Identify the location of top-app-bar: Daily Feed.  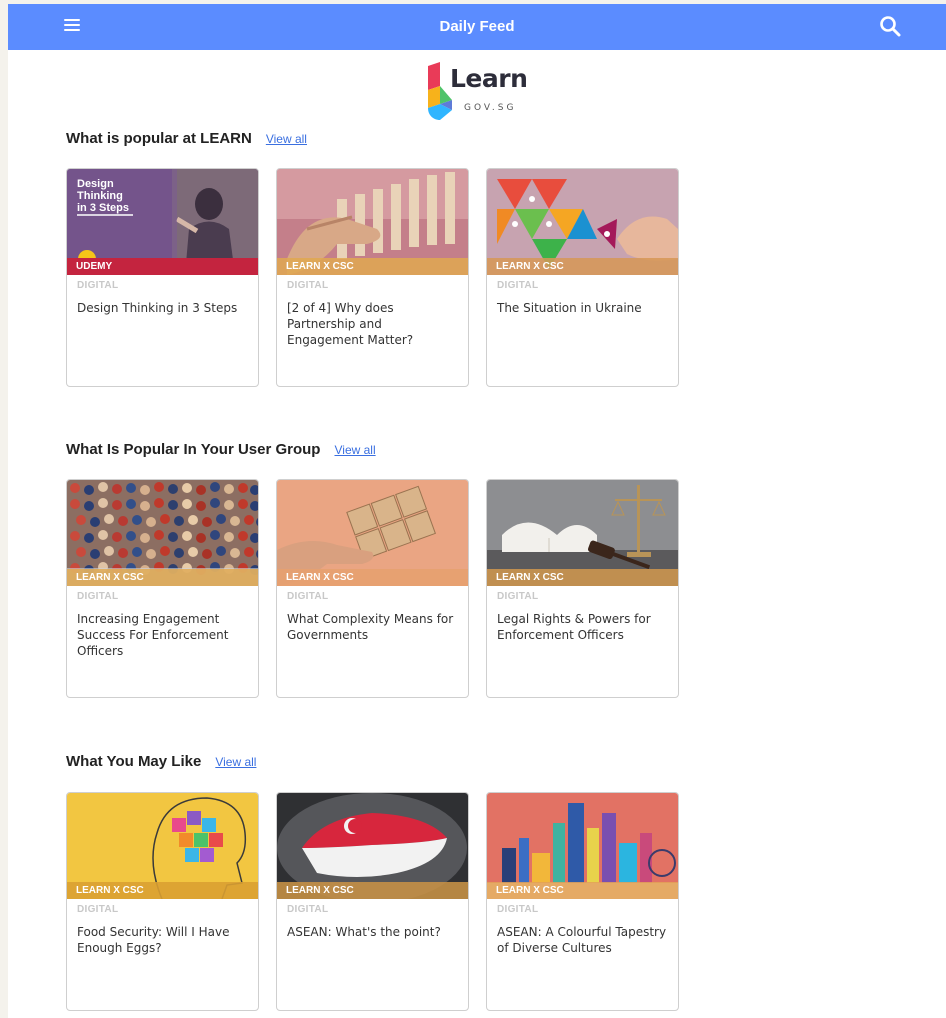
(477, 27).